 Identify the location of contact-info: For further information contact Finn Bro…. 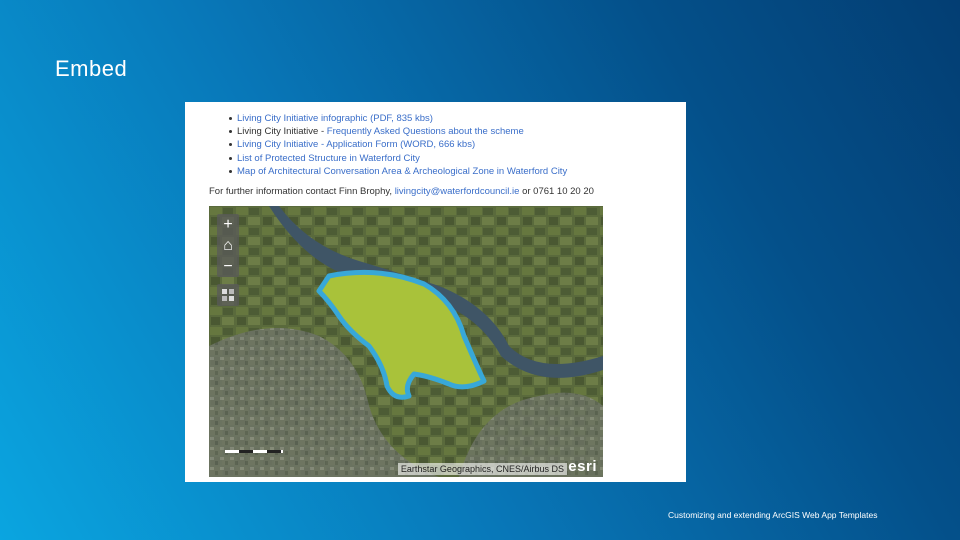
(401, 191).